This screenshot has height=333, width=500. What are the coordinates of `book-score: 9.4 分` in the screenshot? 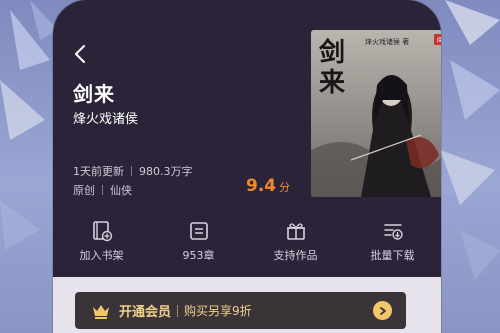 It's located at (268, 186).